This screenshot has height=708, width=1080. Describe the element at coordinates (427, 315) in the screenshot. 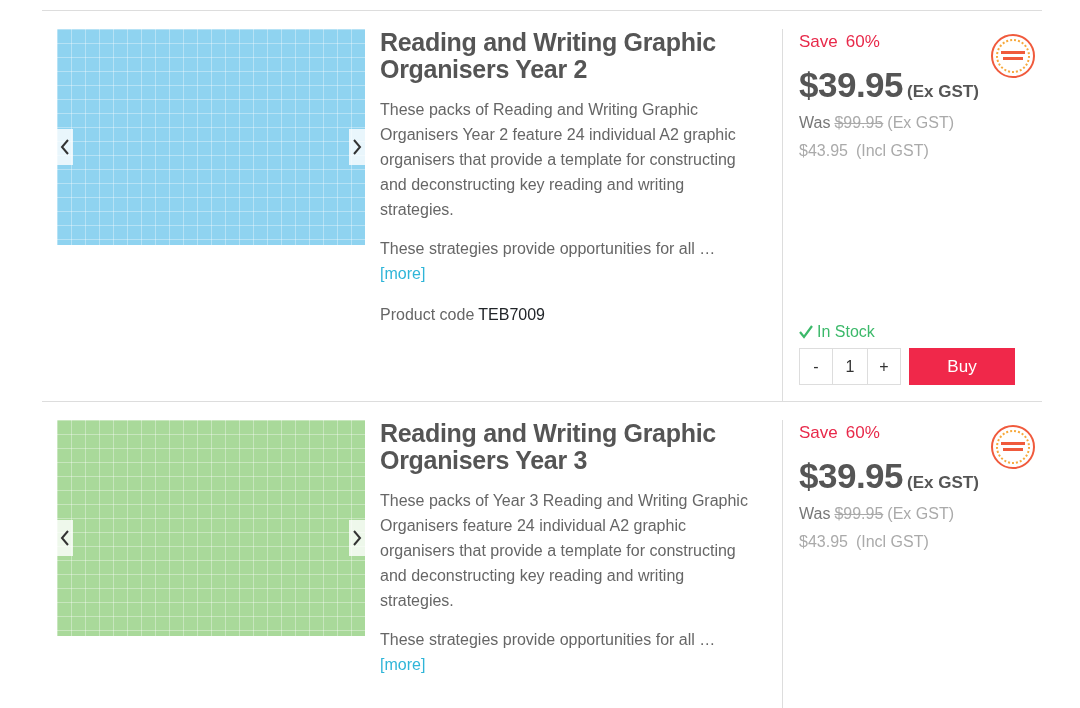

I see `product-code-label: Product code` at that location.